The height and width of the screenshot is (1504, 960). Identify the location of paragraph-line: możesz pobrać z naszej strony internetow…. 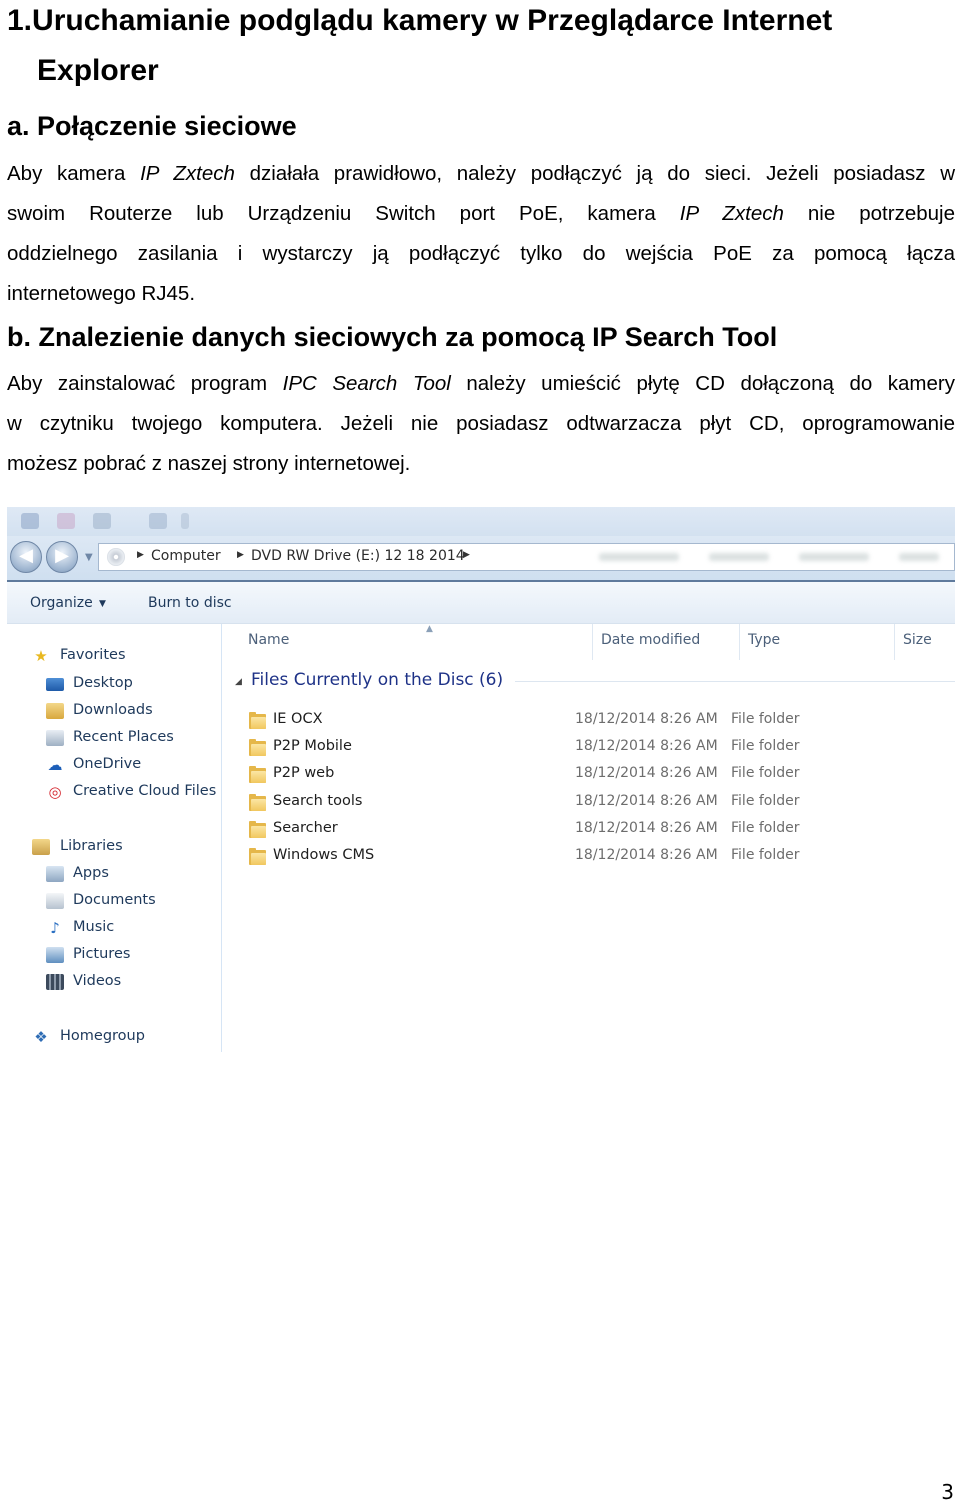
(209, 463).